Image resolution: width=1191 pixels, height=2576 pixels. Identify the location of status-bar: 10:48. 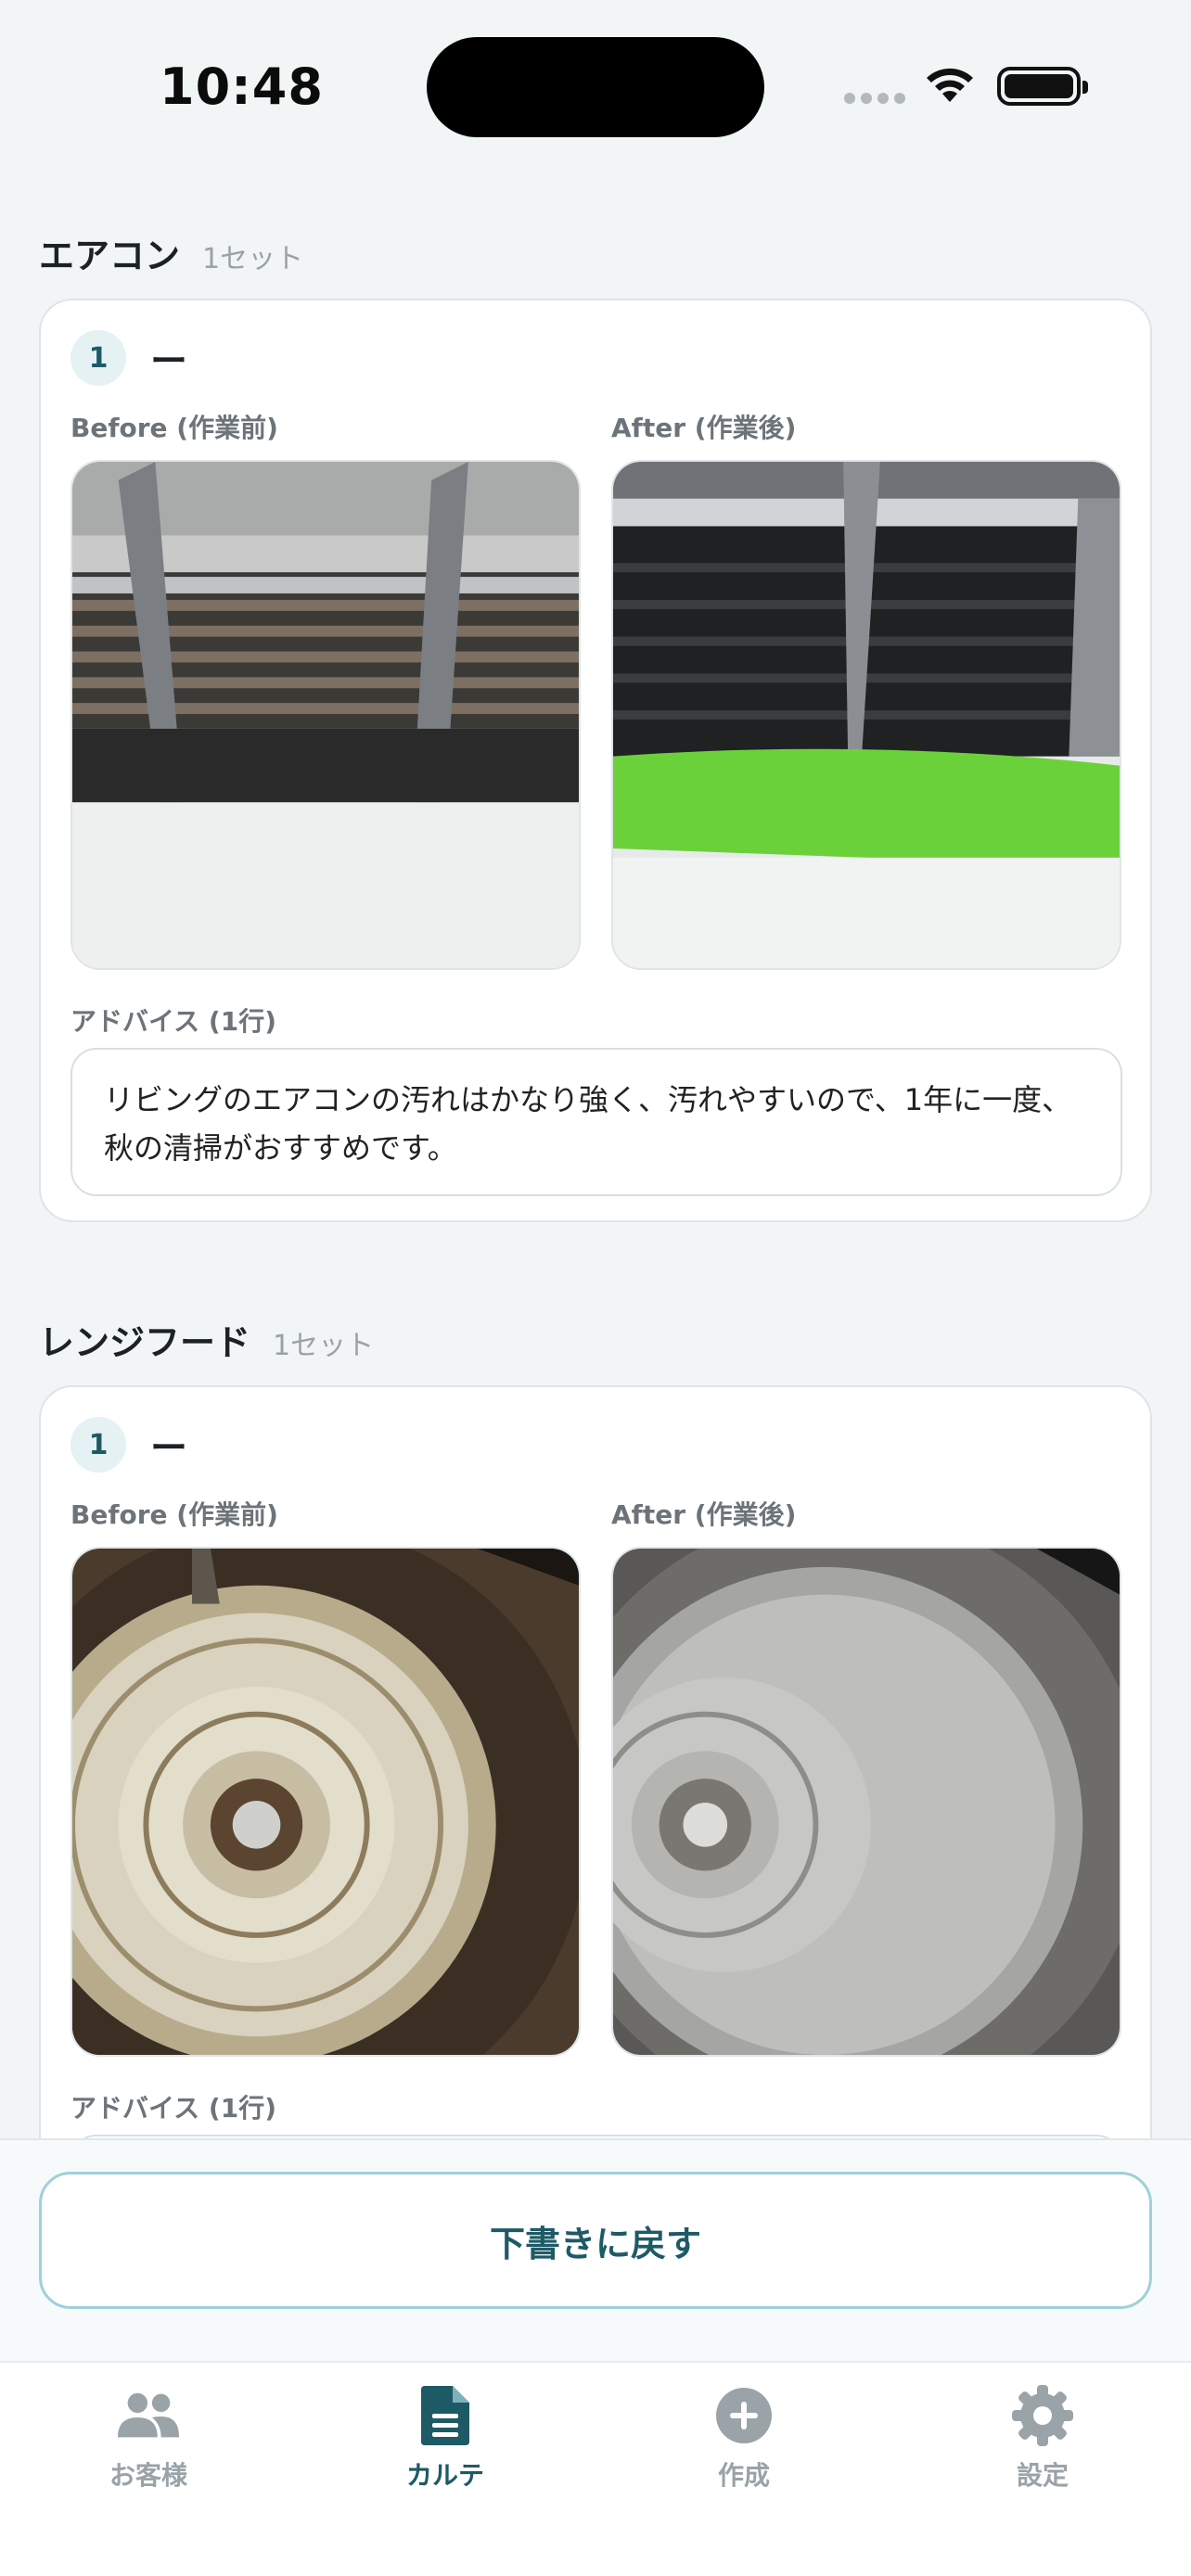
(595, 88).